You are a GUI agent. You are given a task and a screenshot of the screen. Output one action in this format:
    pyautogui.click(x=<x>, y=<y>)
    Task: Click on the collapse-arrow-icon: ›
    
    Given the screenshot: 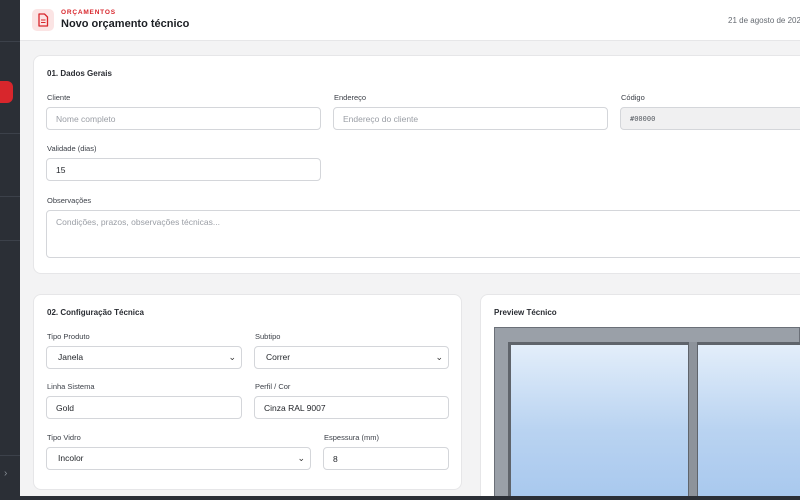 What is the action you would take?
    pyautogui.click(x=5, y=474)
    